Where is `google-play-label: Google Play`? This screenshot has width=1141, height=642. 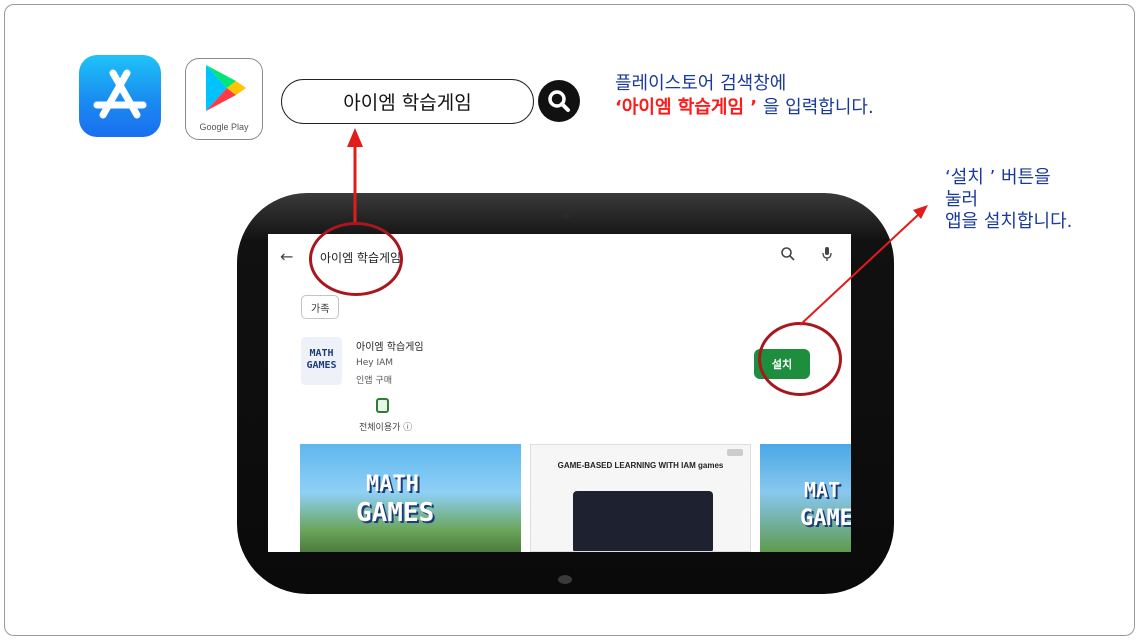
google-play-label: Google Play is located at coordinates (224, 127).